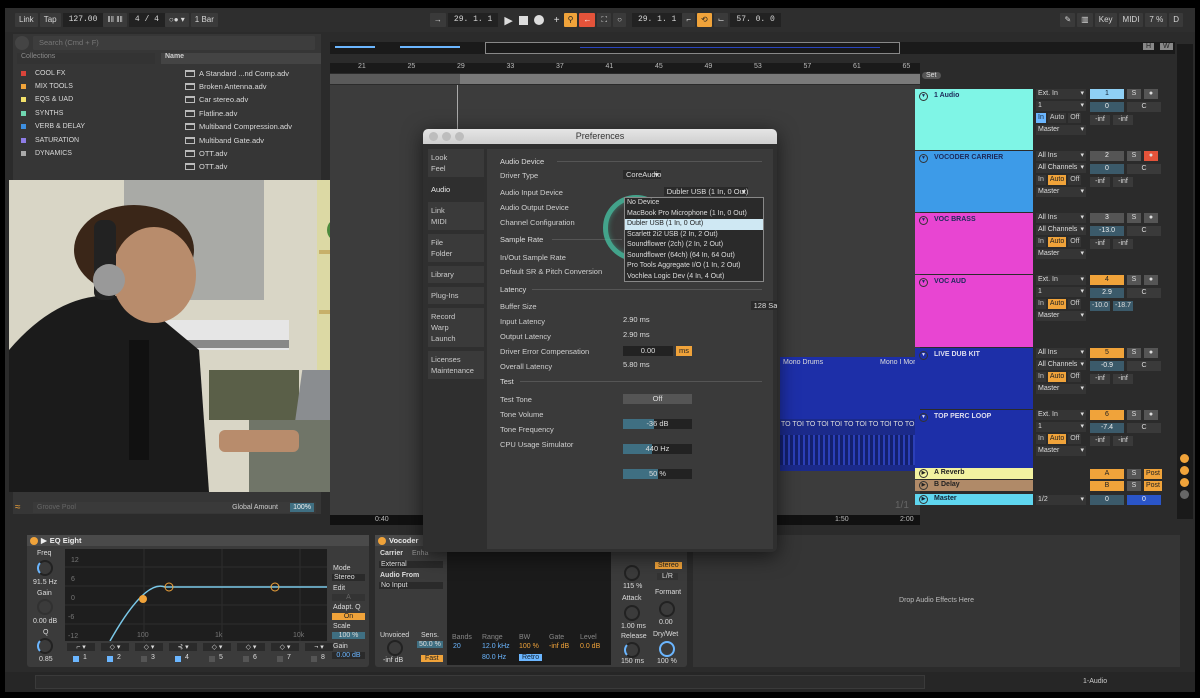 The height and width of the screenshot is (698, 1200). I want to click on preferences-tab: Audio, so click(456, 189).